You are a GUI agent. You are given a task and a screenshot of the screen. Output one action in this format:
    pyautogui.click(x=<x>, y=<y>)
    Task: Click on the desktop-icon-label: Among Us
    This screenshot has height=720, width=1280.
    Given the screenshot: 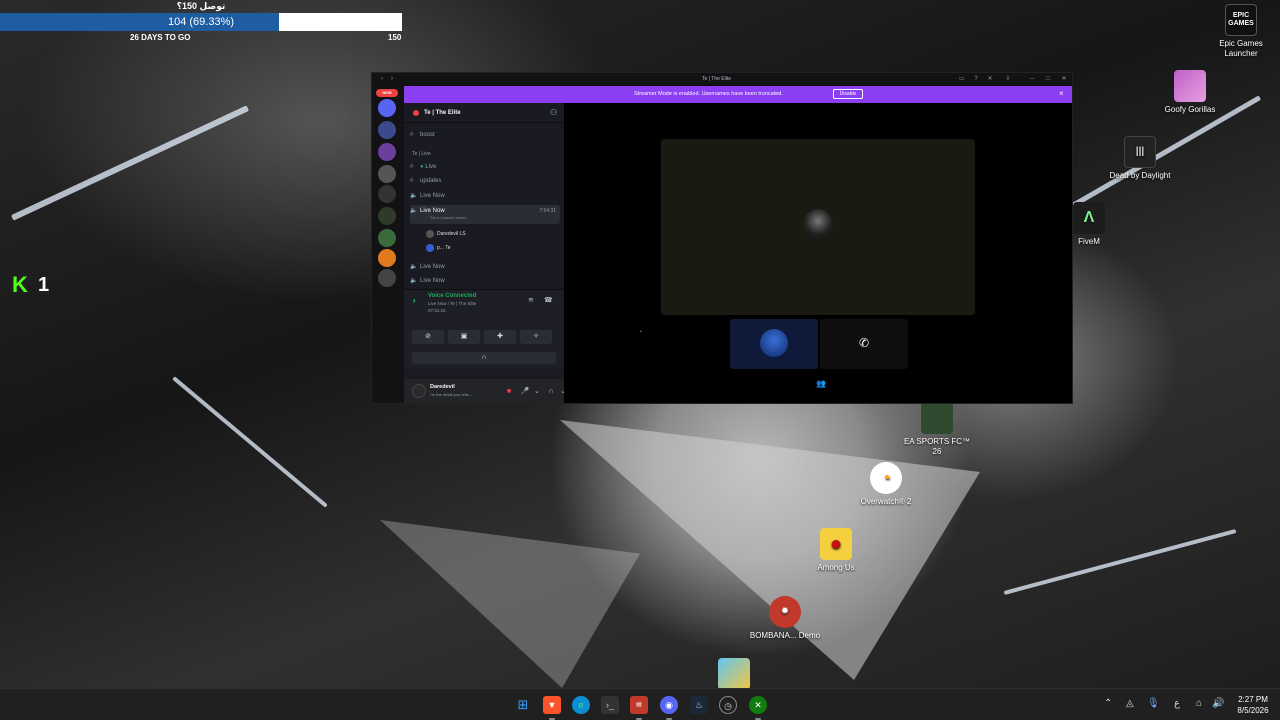 What is the action you would take?
    pyautogui.click(x=836, y=567)
    